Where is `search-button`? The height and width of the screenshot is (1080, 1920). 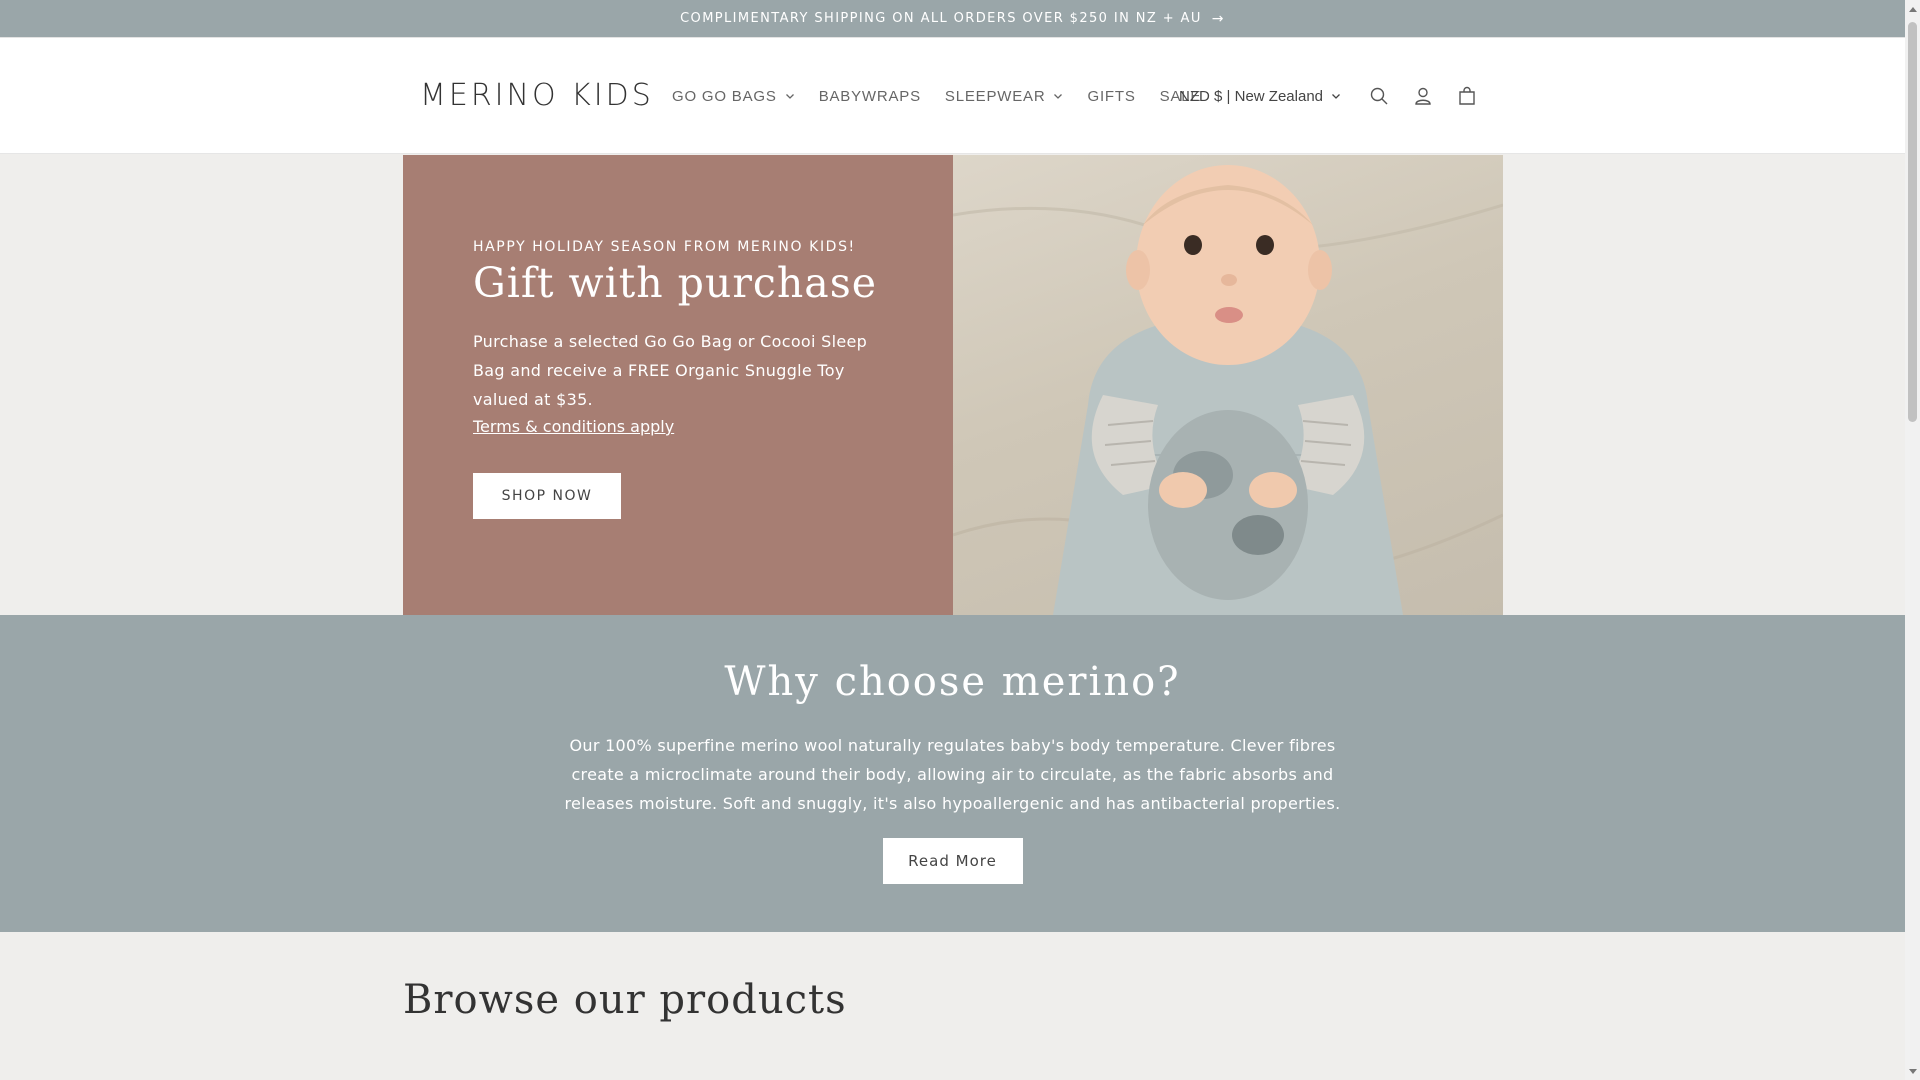
search-button is located at coordinates (1379, 96).